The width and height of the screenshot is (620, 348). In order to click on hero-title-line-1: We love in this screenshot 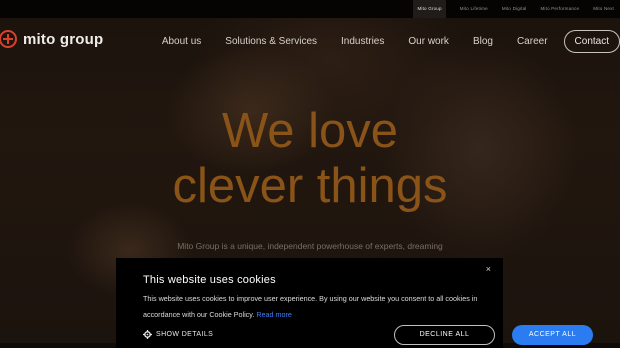, I will do `click(310, 131)`.